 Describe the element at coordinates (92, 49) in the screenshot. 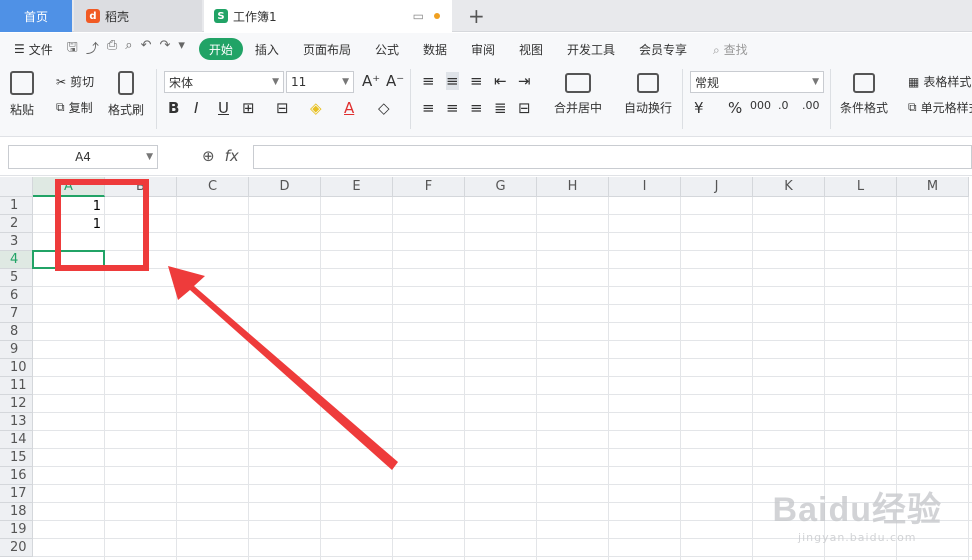

I see `share-icon: ⤴` at that location.